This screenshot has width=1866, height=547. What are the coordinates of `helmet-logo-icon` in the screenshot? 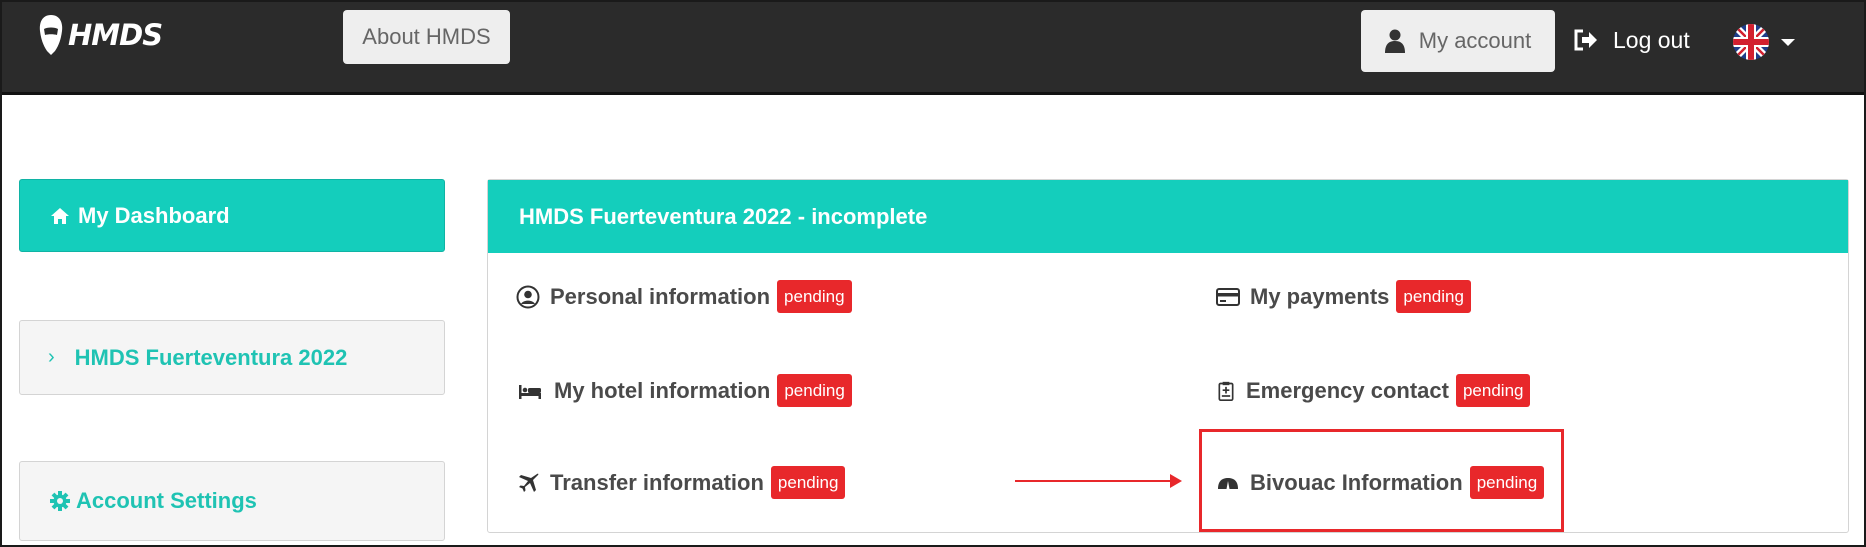 It's located at (51, 35).